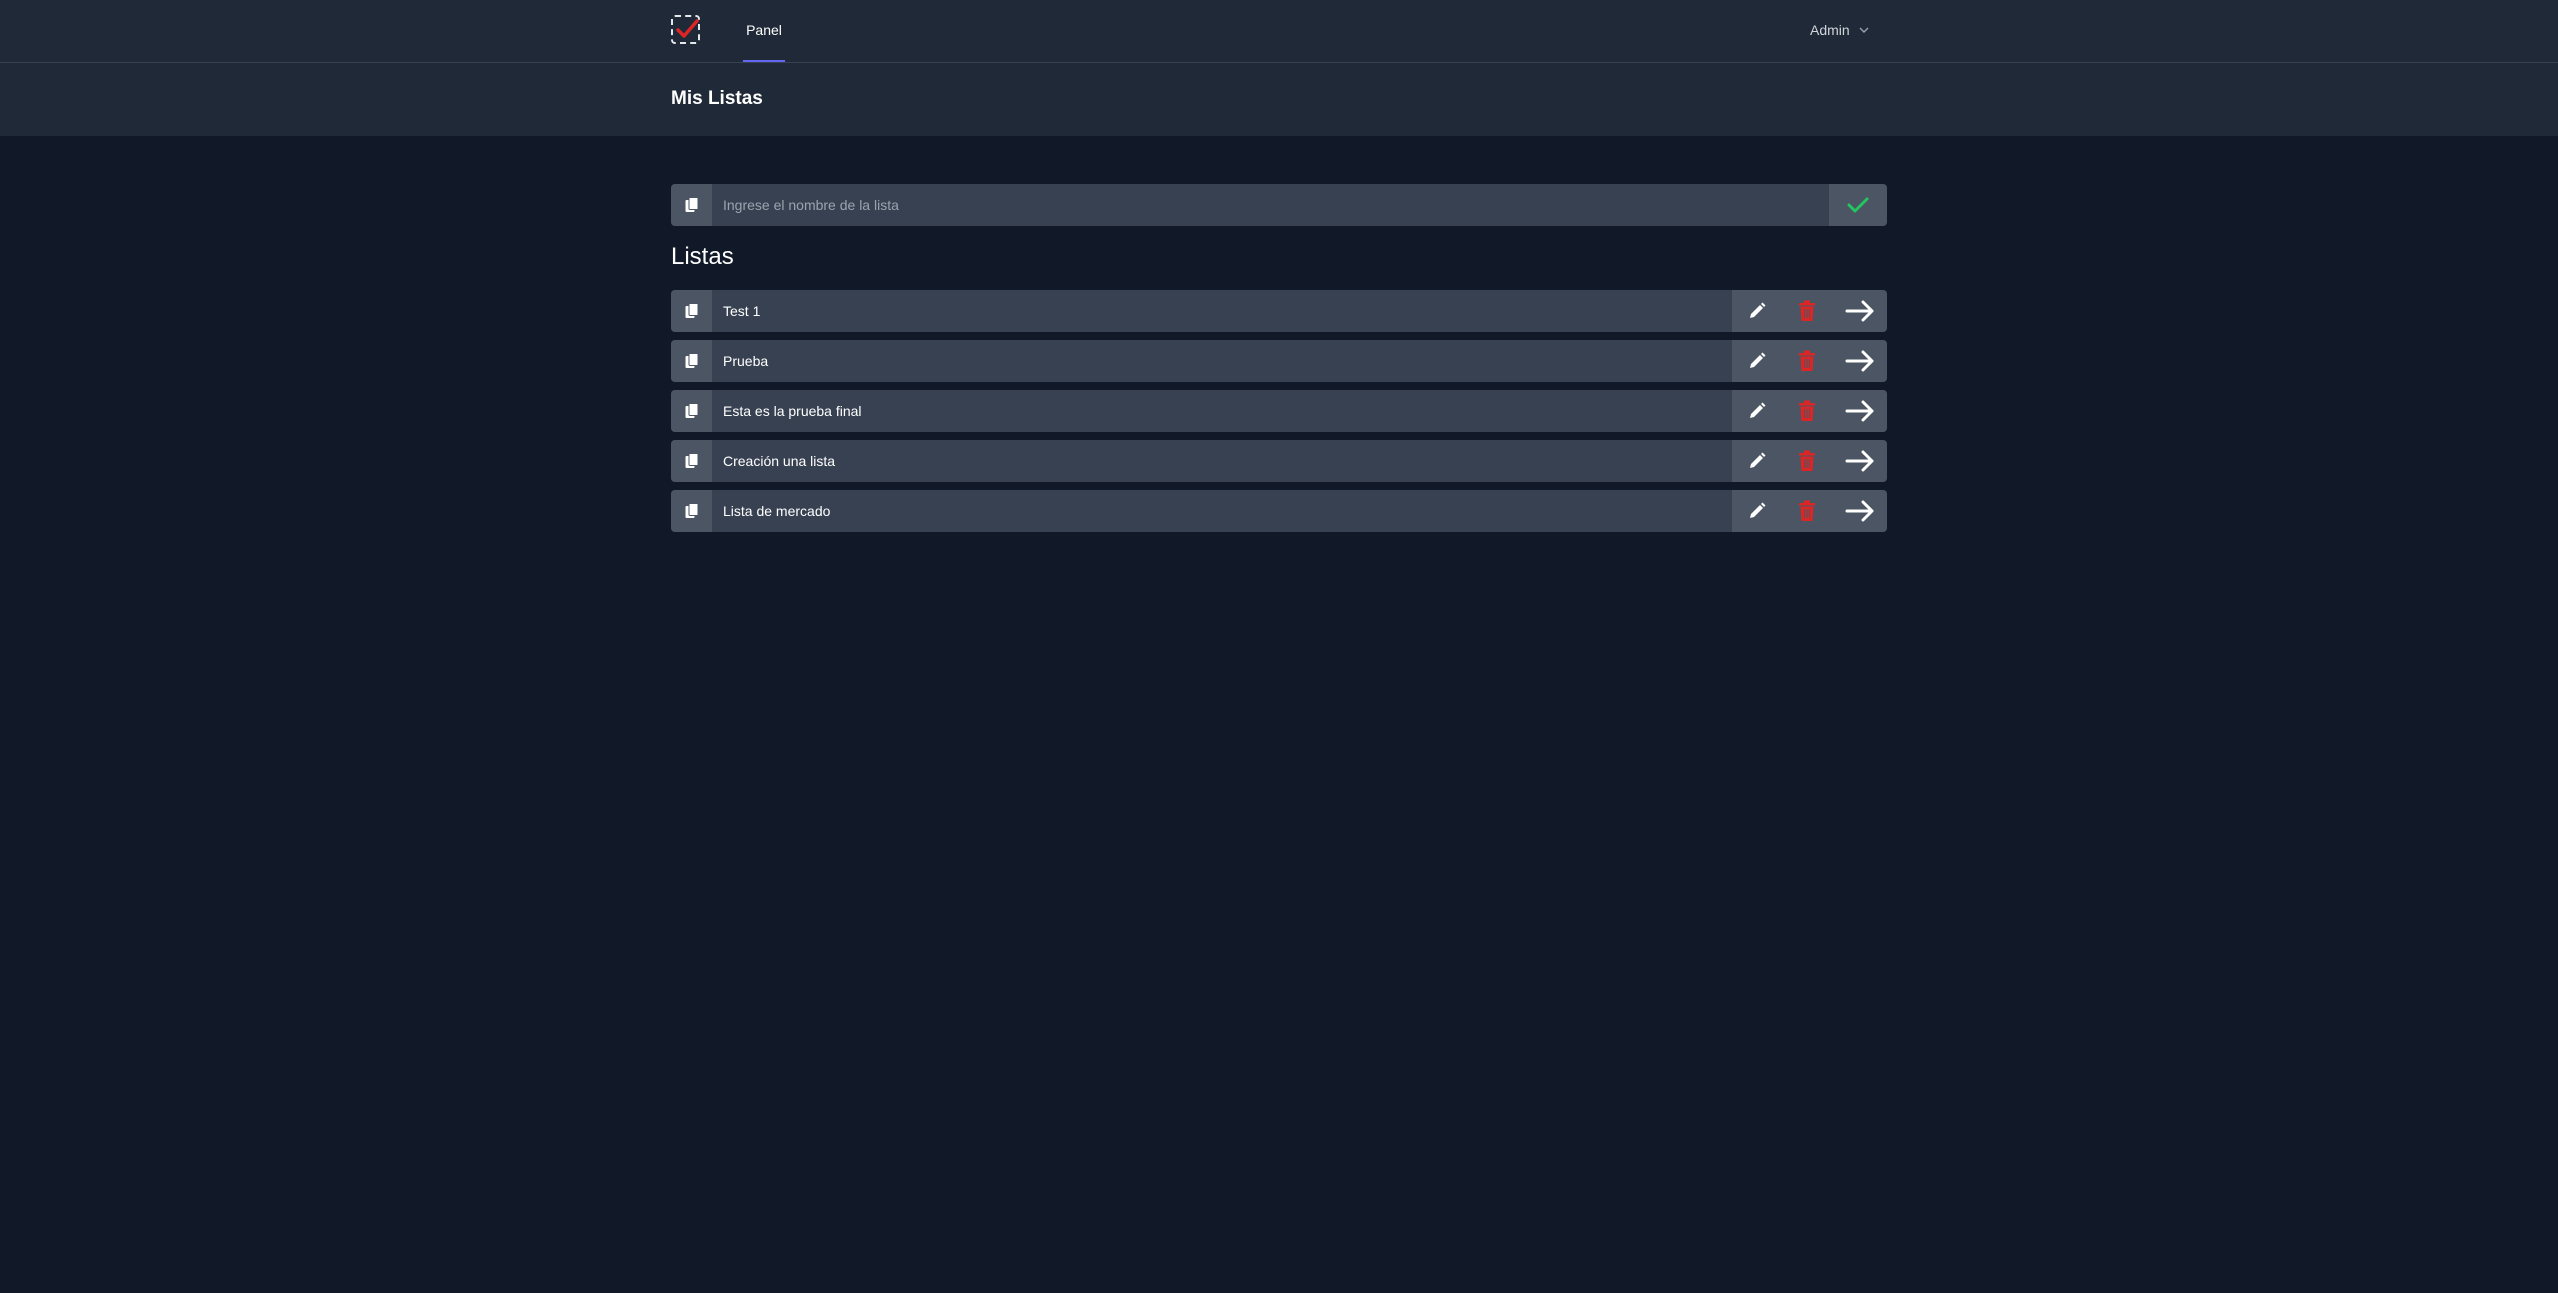 Image resolution: width=2558 pixels, height=1293 pixels. I want to click on user-menu: Admin, so click(1840, 30).